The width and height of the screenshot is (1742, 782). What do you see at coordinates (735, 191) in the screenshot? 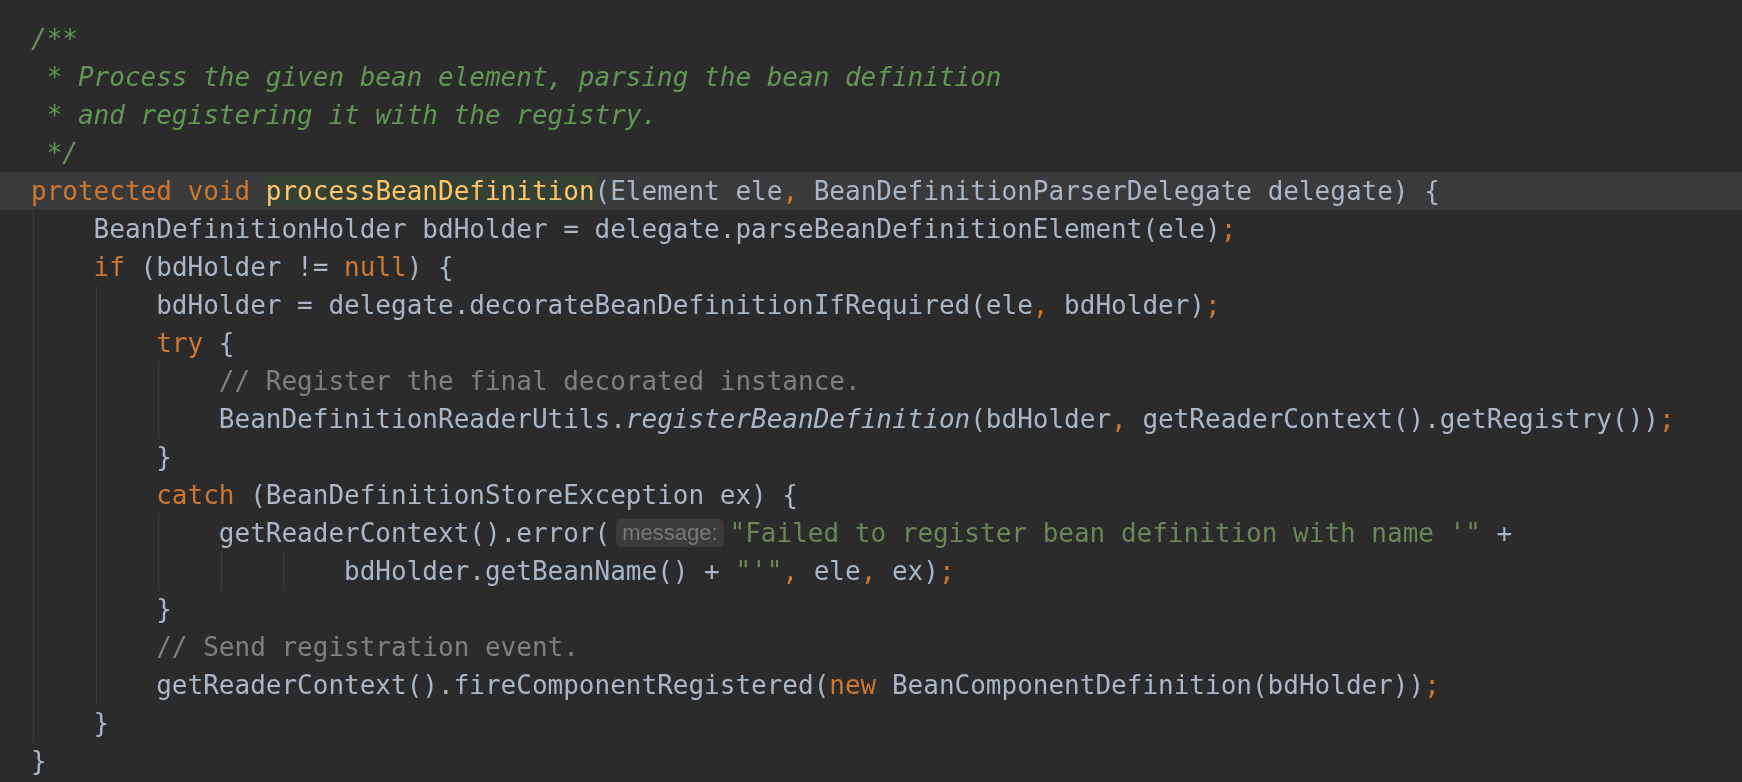
I see `code-text: protected void processBeanDefinition(Element ele, BeanDefinitionParserDelegate delegate) {` at bounding box center [735, 191].